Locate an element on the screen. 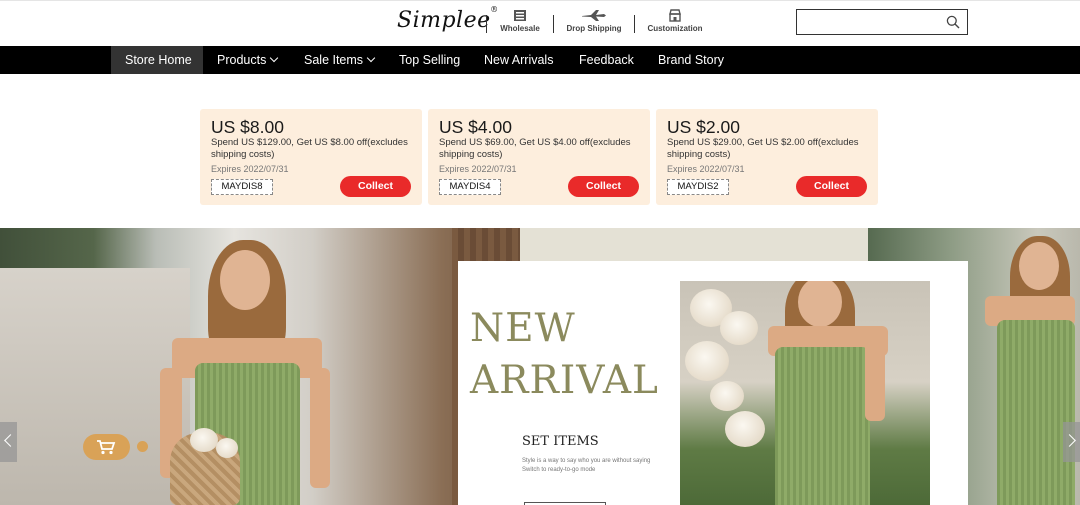  coupon-code: MAYDIS2 is located at coordinates (698, 187).